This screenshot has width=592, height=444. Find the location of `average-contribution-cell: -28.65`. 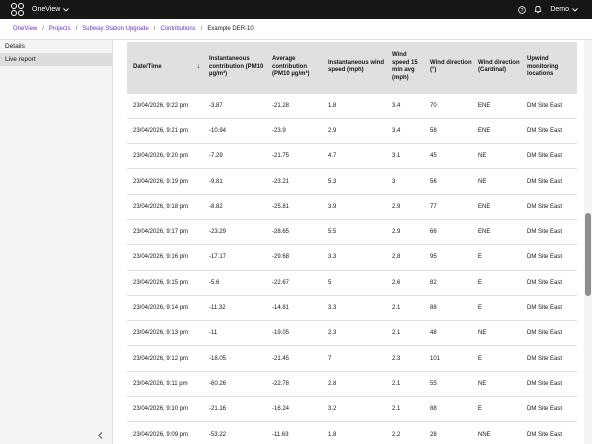

average-contribution-cell: -28.65 is located at coordinates (294, 231).